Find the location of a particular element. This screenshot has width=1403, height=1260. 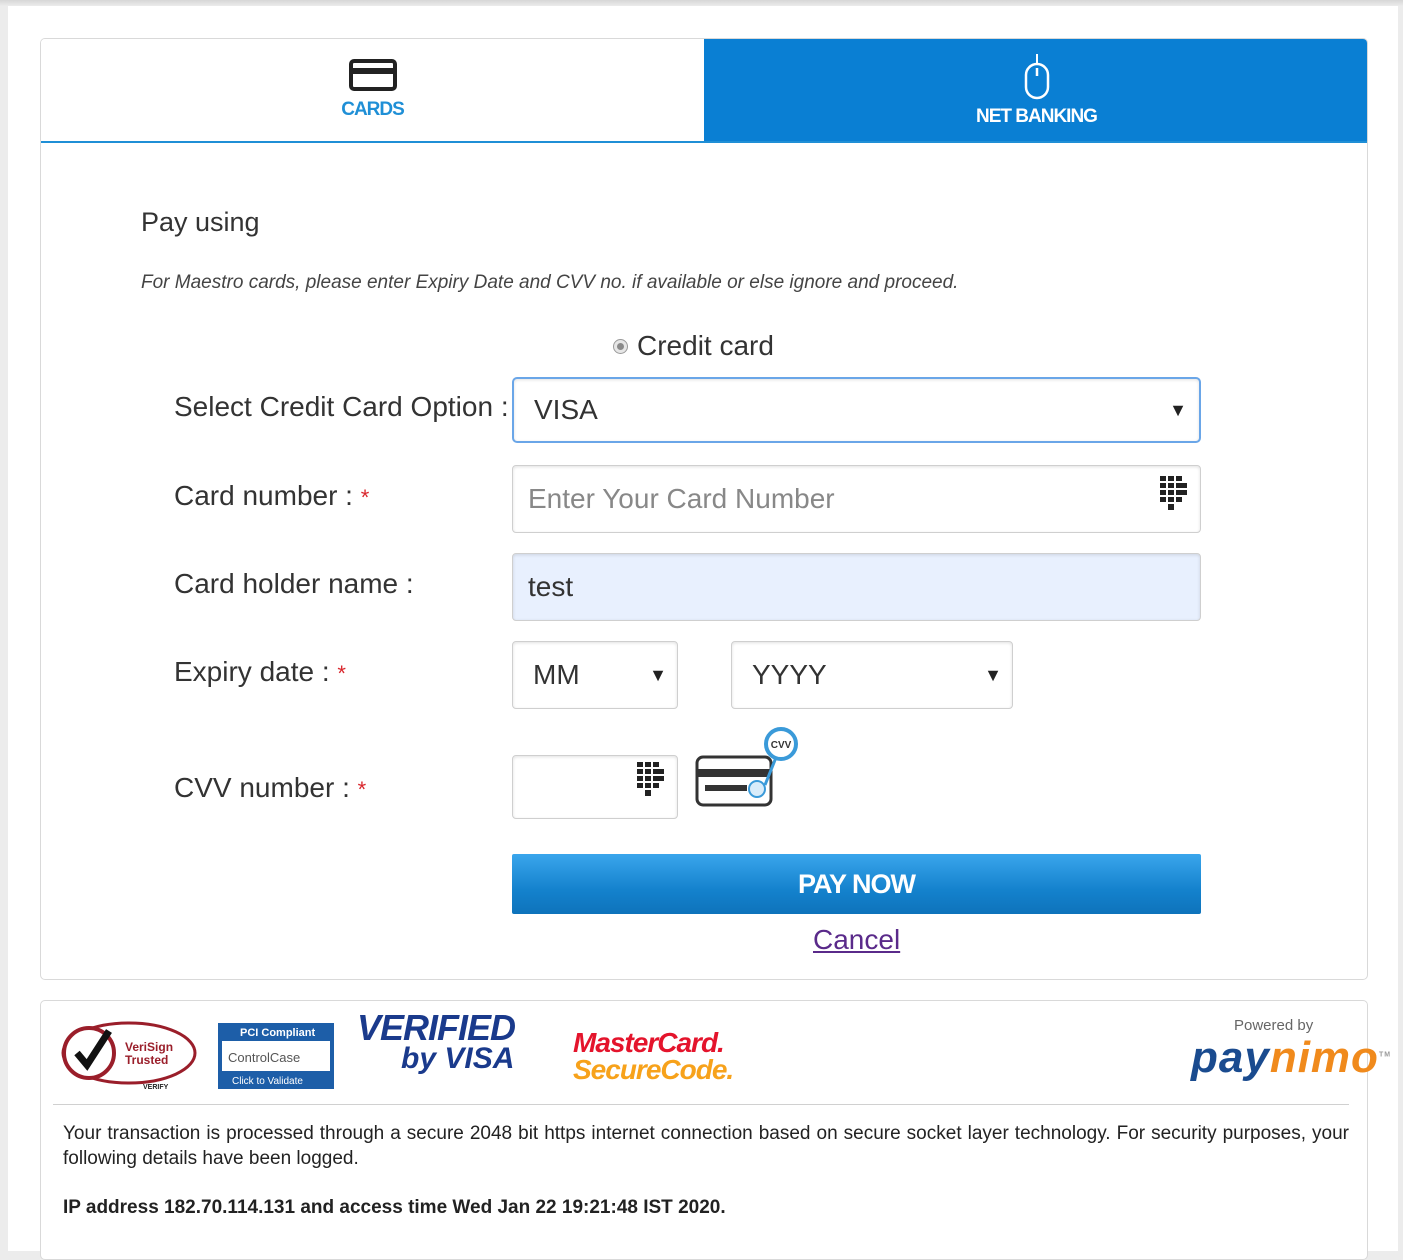

expiry-month-value: MM is located at coordinates (556, 674).